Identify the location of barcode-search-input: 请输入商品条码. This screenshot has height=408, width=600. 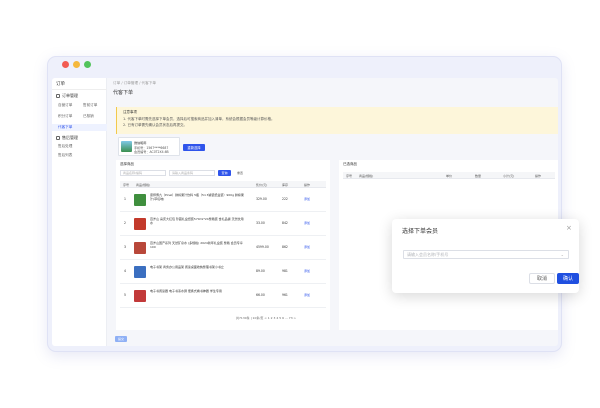
(192, 173).